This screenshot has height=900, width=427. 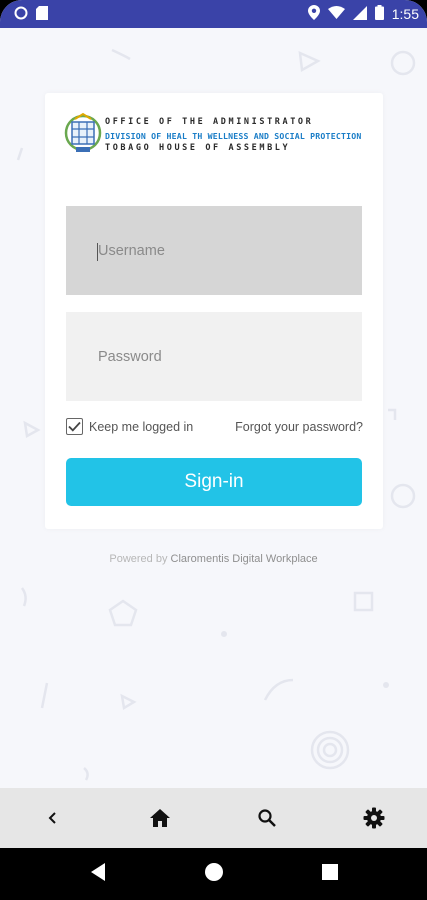 I want to click on search-icon, so click(x=267, y=818).